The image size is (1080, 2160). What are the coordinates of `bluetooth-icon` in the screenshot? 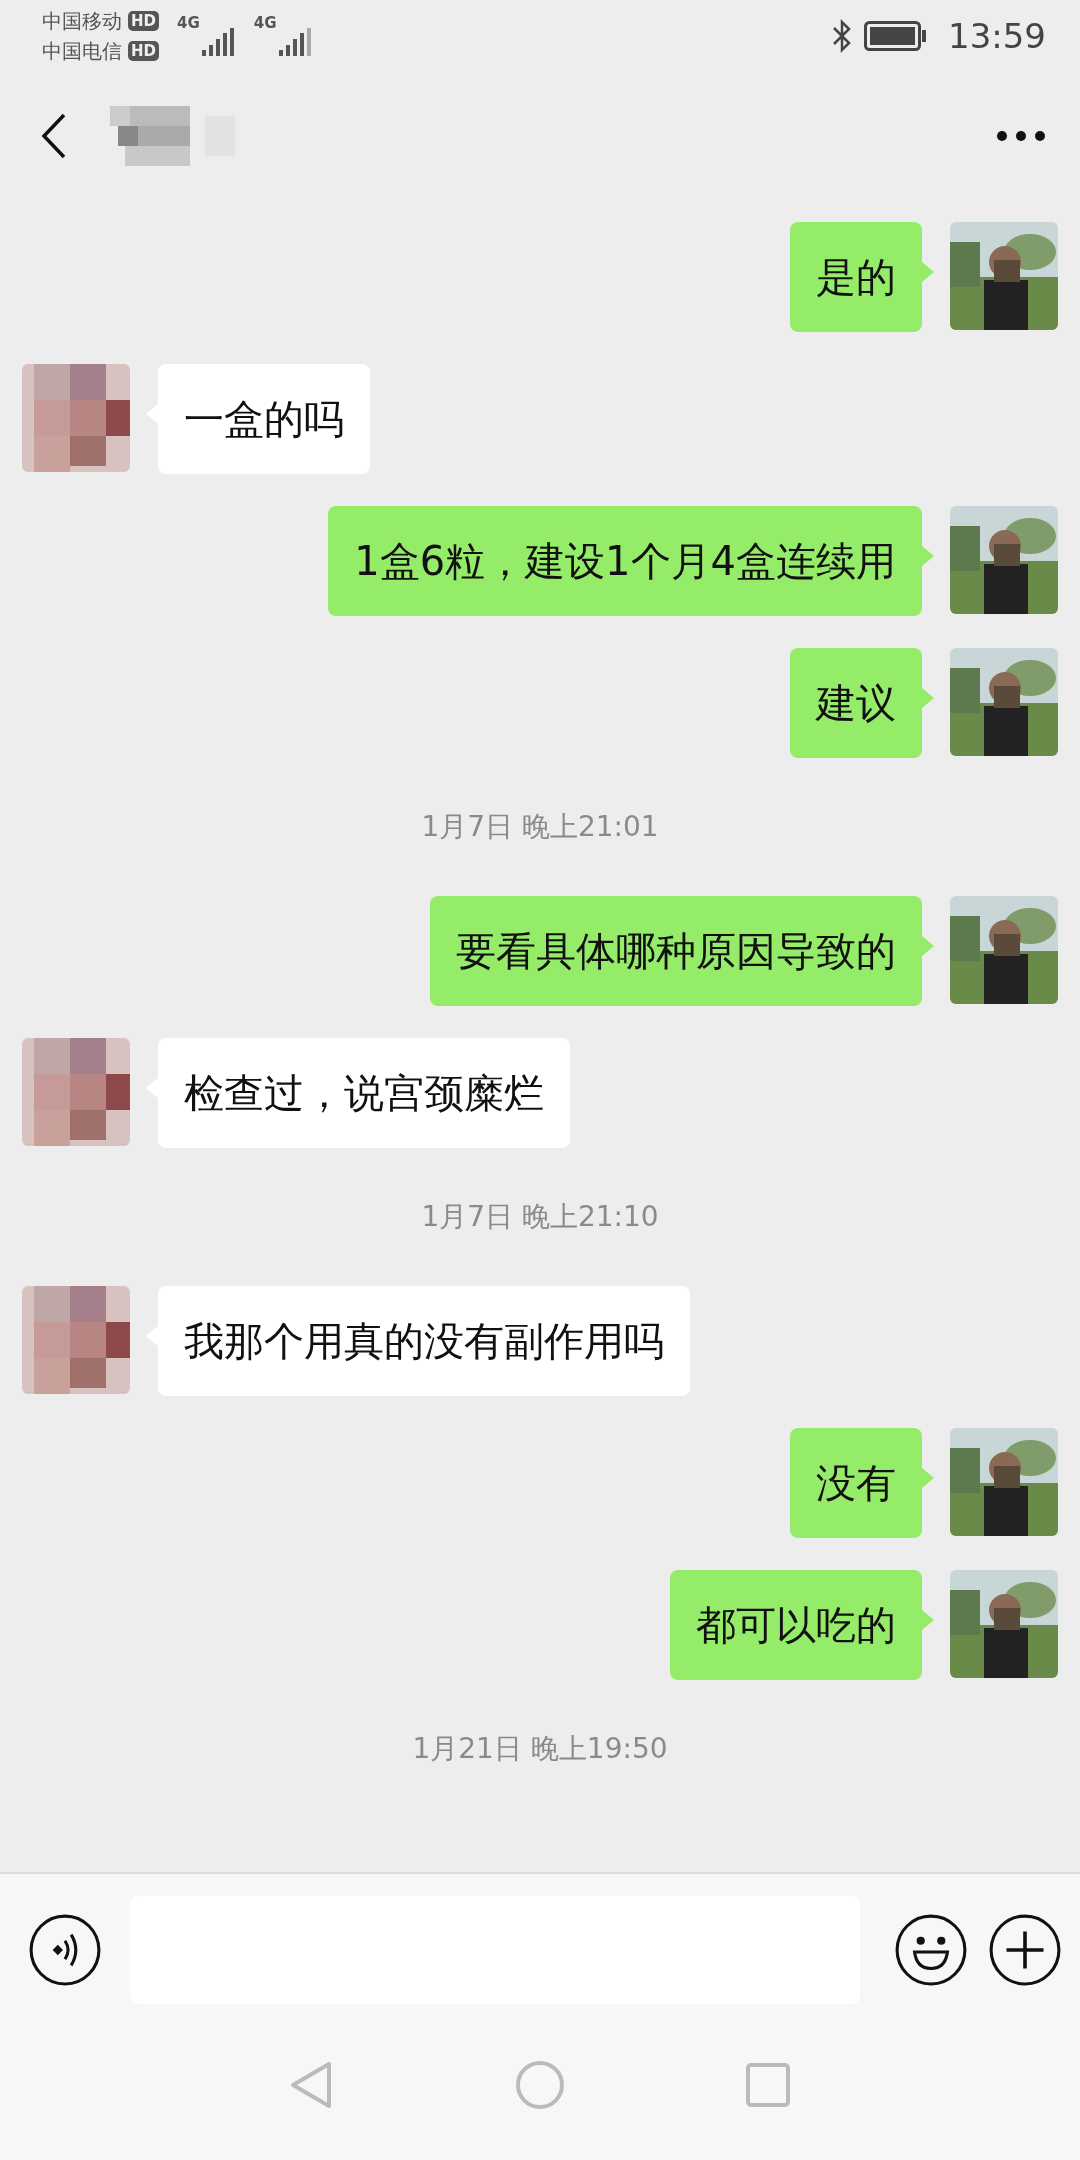 It's located at (842, 36).